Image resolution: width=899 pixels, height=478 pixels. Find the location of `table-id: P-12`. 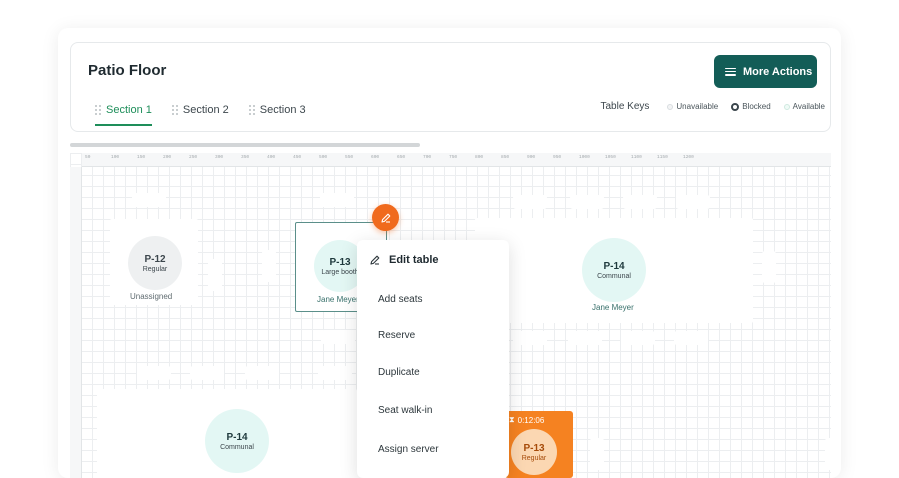

table-id: P-12 is located at coordinates (155, 259).